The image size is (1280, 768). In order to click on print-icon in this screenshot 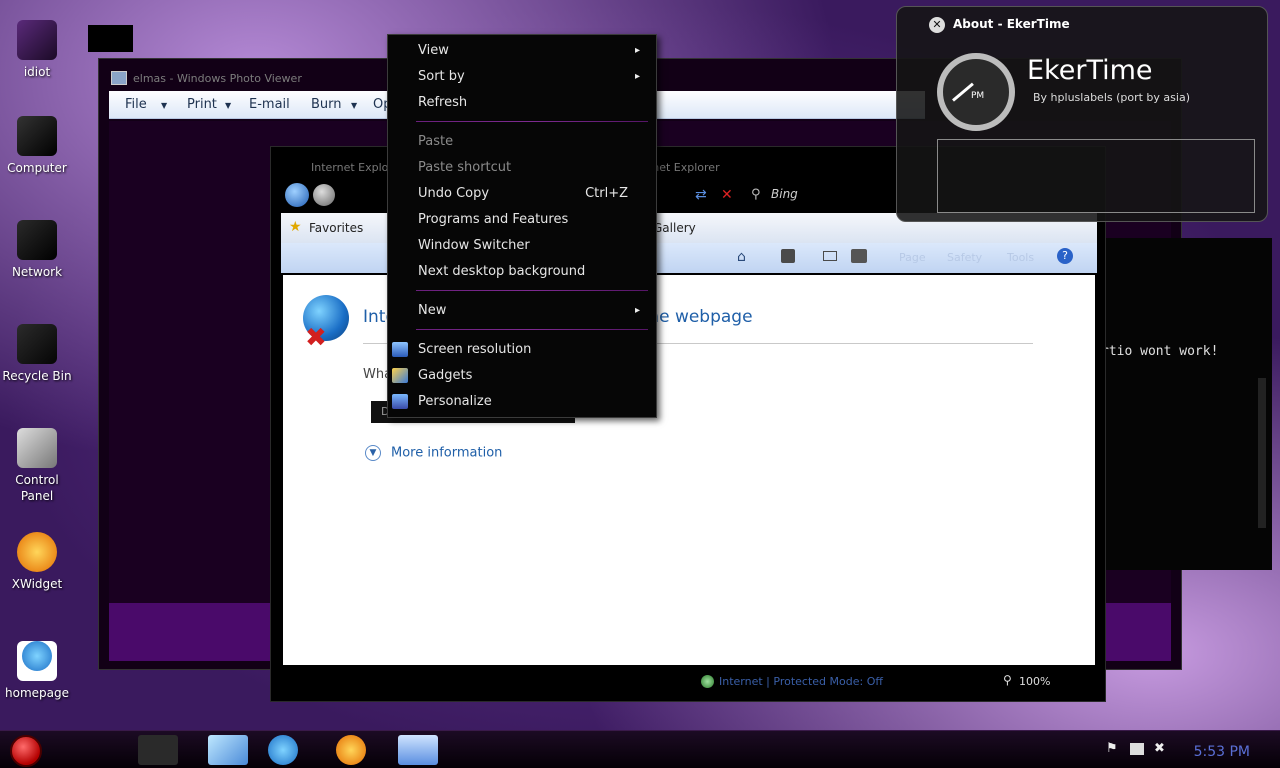, I will do `click(859, 256)`.